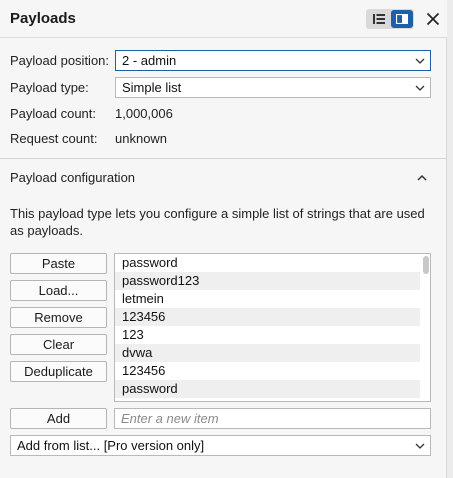 This screenshot has height=478, width=453. I want to click on new-item-input: Enter a new item, so click(272, 418).